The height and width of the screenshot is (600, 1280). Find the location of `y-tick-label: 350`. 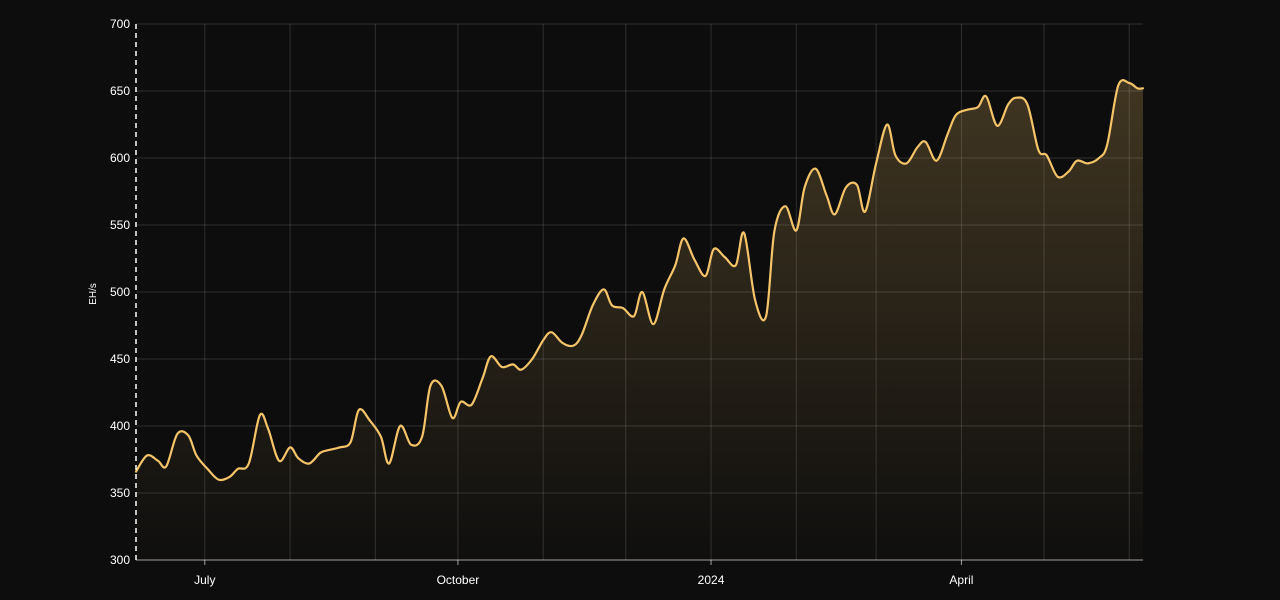

y-tick-label: 350 is located at coordinates (120, 493).